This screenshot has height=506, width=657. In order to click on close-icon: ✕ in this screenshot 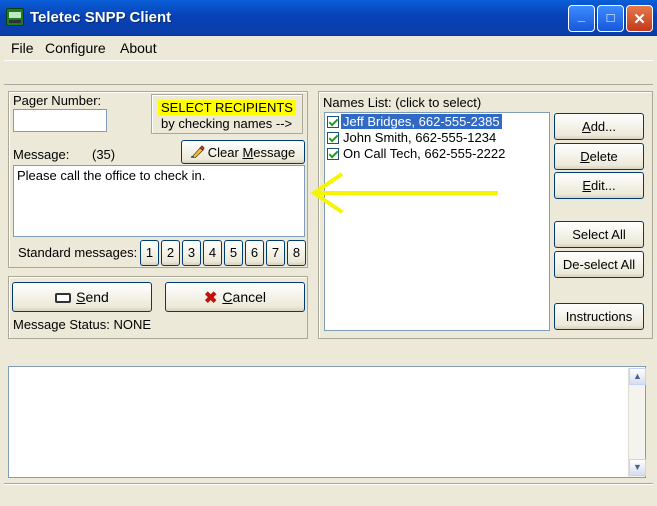, I will do `click(639, 19)`.